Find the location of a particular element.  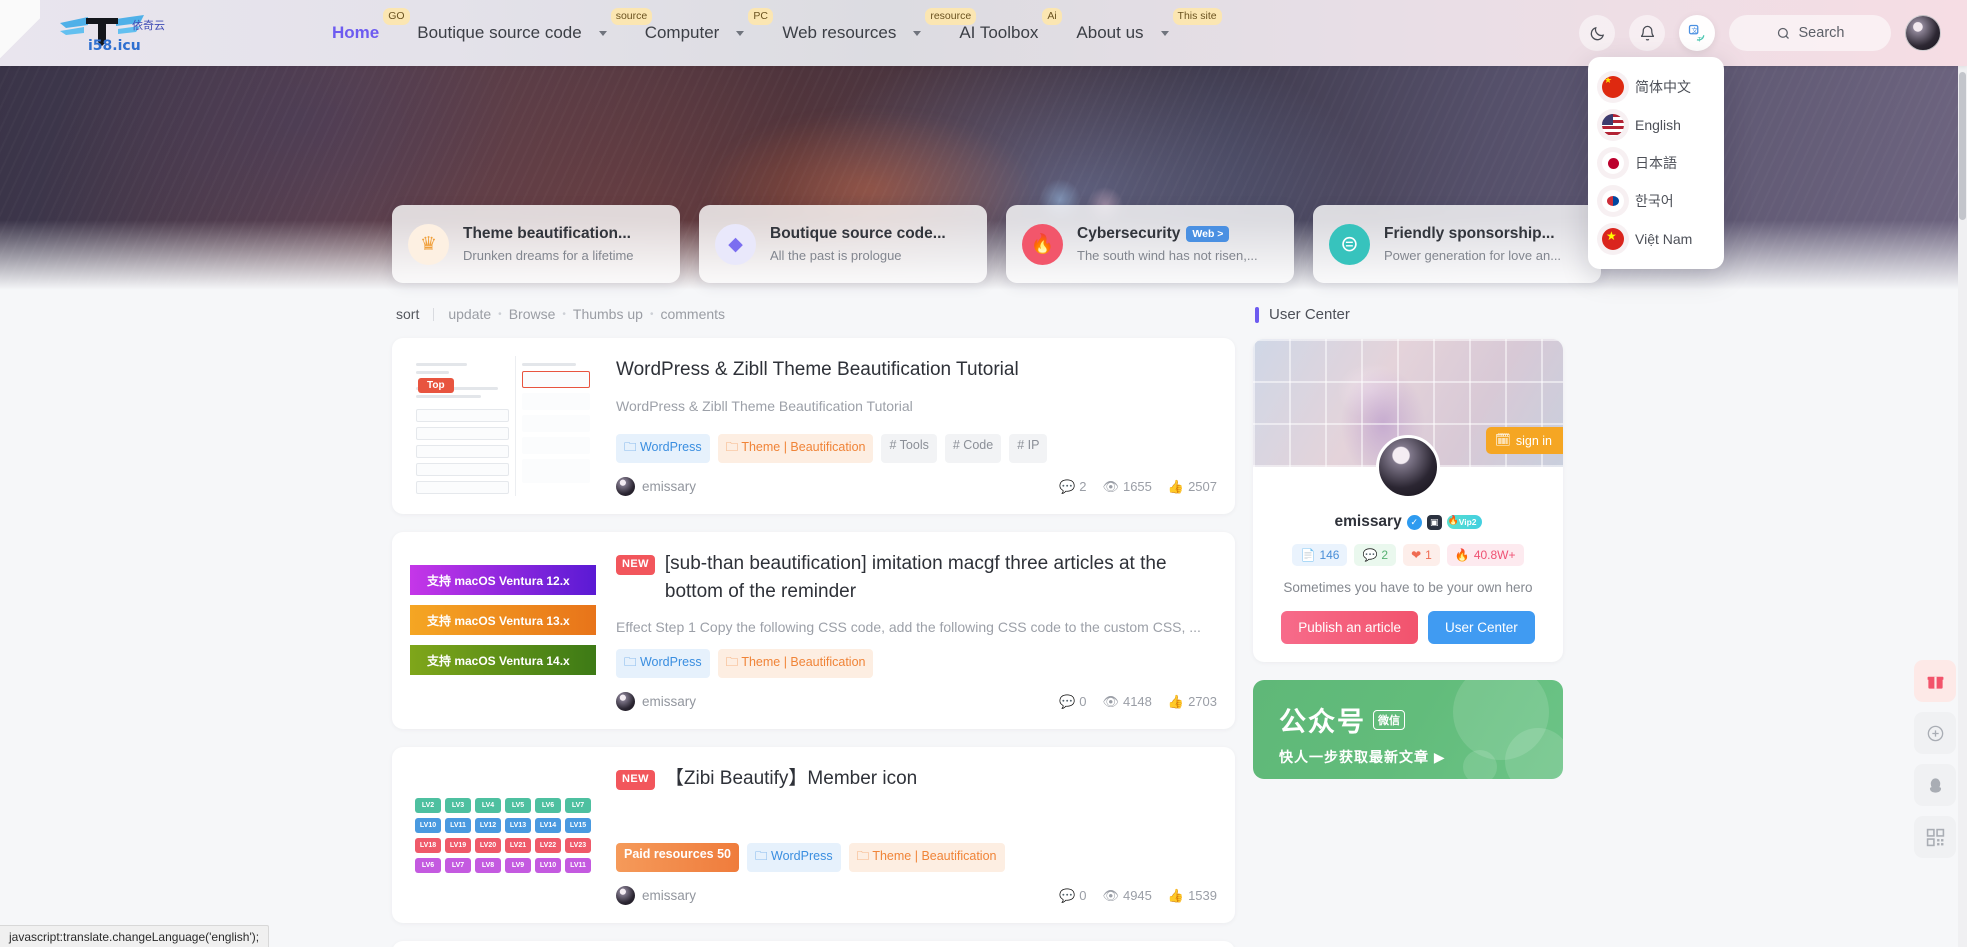

language-label: 简体中文 is located at coordinates (1663, 87).